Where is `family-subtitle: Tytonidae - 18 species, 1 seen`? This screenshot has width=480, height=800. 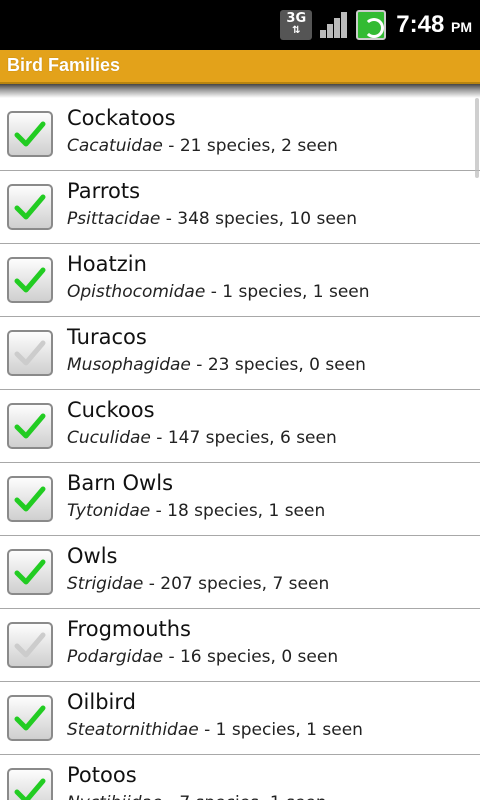
family-subtitle: Tytonidae - 18 species, 1 seen is located at coordinates (196, 511).